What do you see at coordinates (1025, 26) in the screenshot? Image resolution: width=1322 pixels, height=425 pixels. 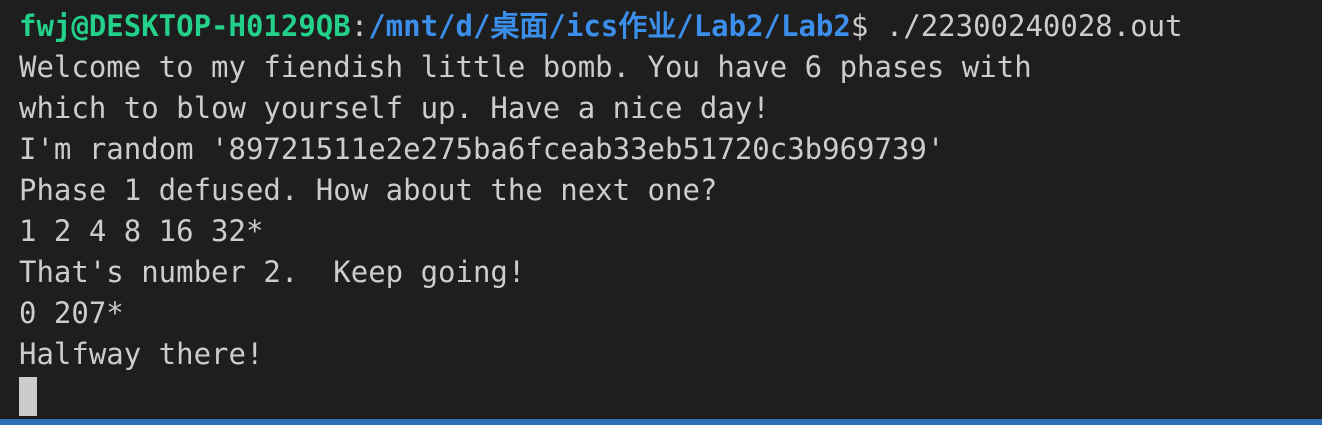 I see `prompt-command: ./22300240028.out` at bounding box center [1025, 26].